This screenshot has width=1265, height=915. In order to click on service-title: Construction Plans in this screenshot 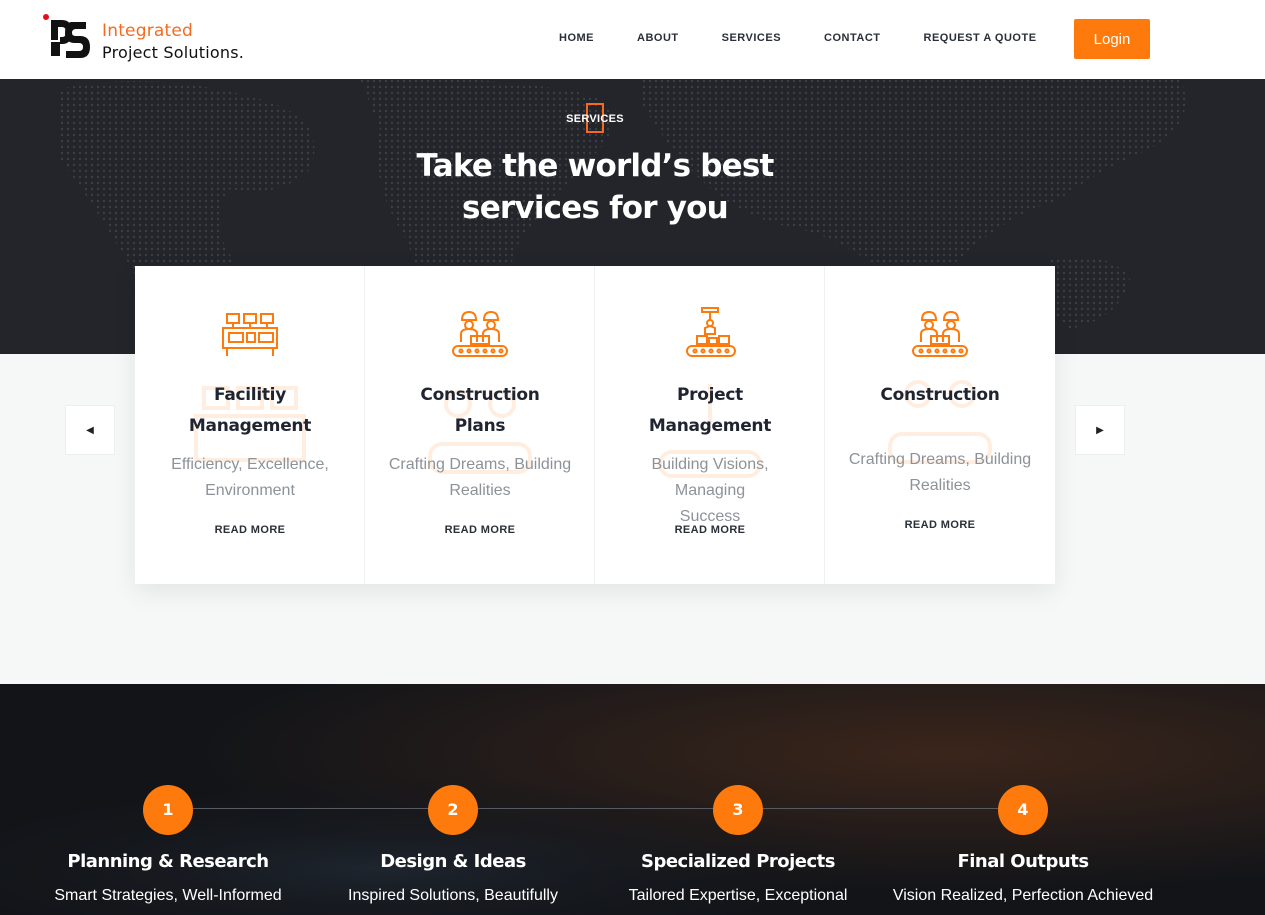, I will do `click(480, 411)`.